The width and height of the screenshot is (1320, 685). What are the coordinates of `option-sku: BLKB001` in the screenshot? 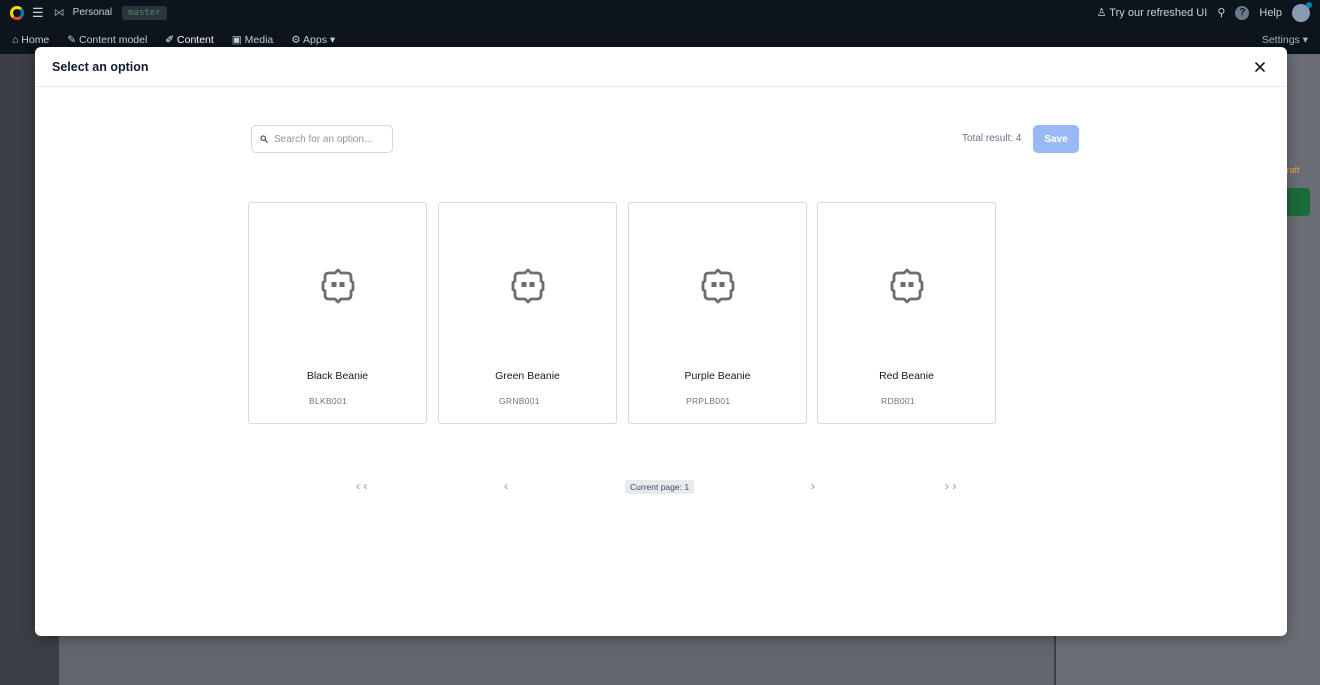 It's located at (328, 401).